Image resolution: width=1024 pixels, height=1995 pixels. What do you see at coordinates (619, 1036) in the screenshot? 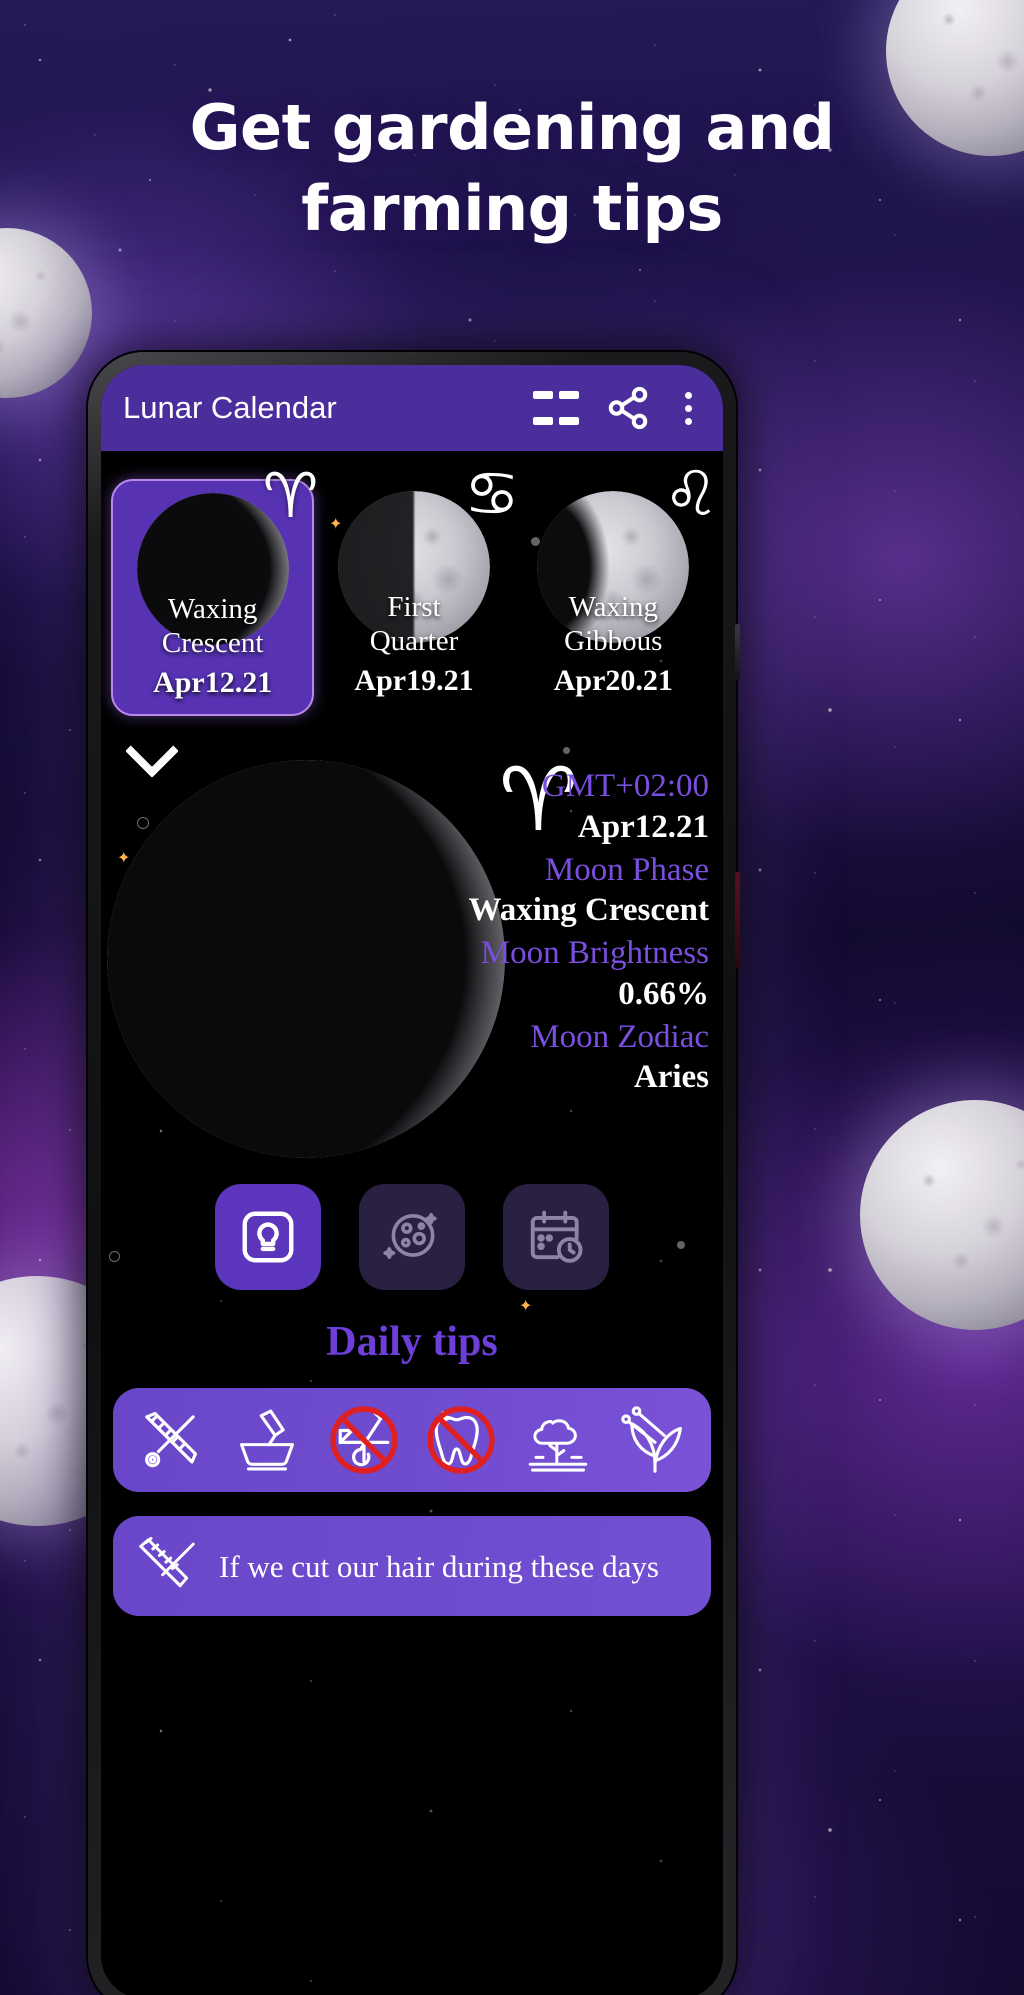
I see `moon-zodiac-label: Moon Zodiac` at bounding box center [619, 1036].